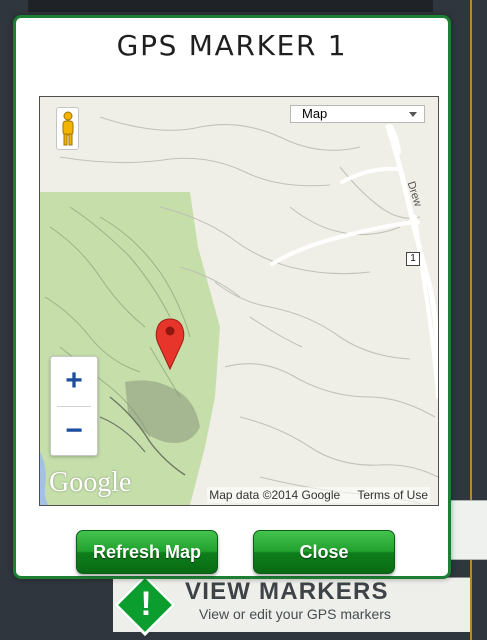 This screenshot has height=640, width=487. What do you see at coordinates (413, 259) in the screenshot?
I see `road-shield-label: 1` at bounding box center [413, 259].